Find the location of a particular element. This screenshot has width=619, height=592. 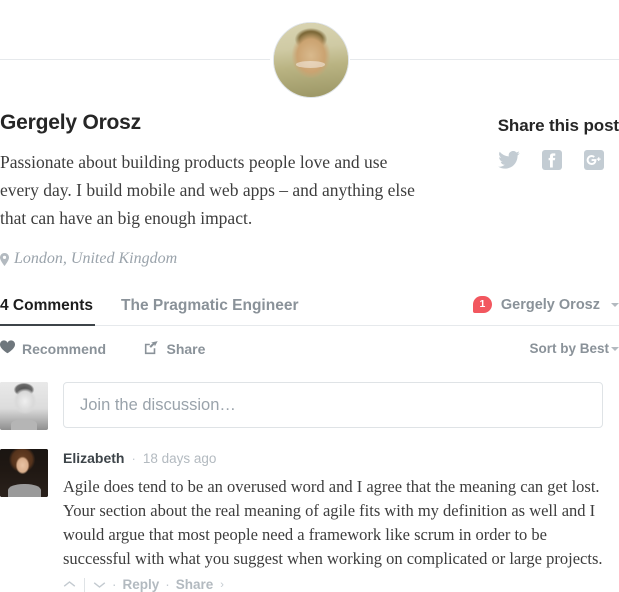

current-user-avatar is located at coordinates (24, 406).